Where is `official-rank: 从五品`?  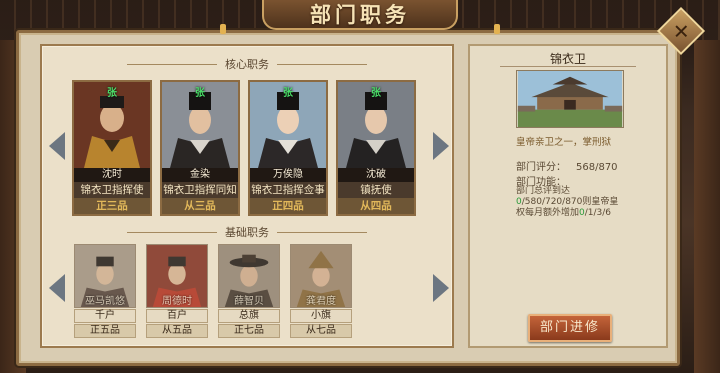
official-rank: 从五品 is located at coordinates (177, 331).